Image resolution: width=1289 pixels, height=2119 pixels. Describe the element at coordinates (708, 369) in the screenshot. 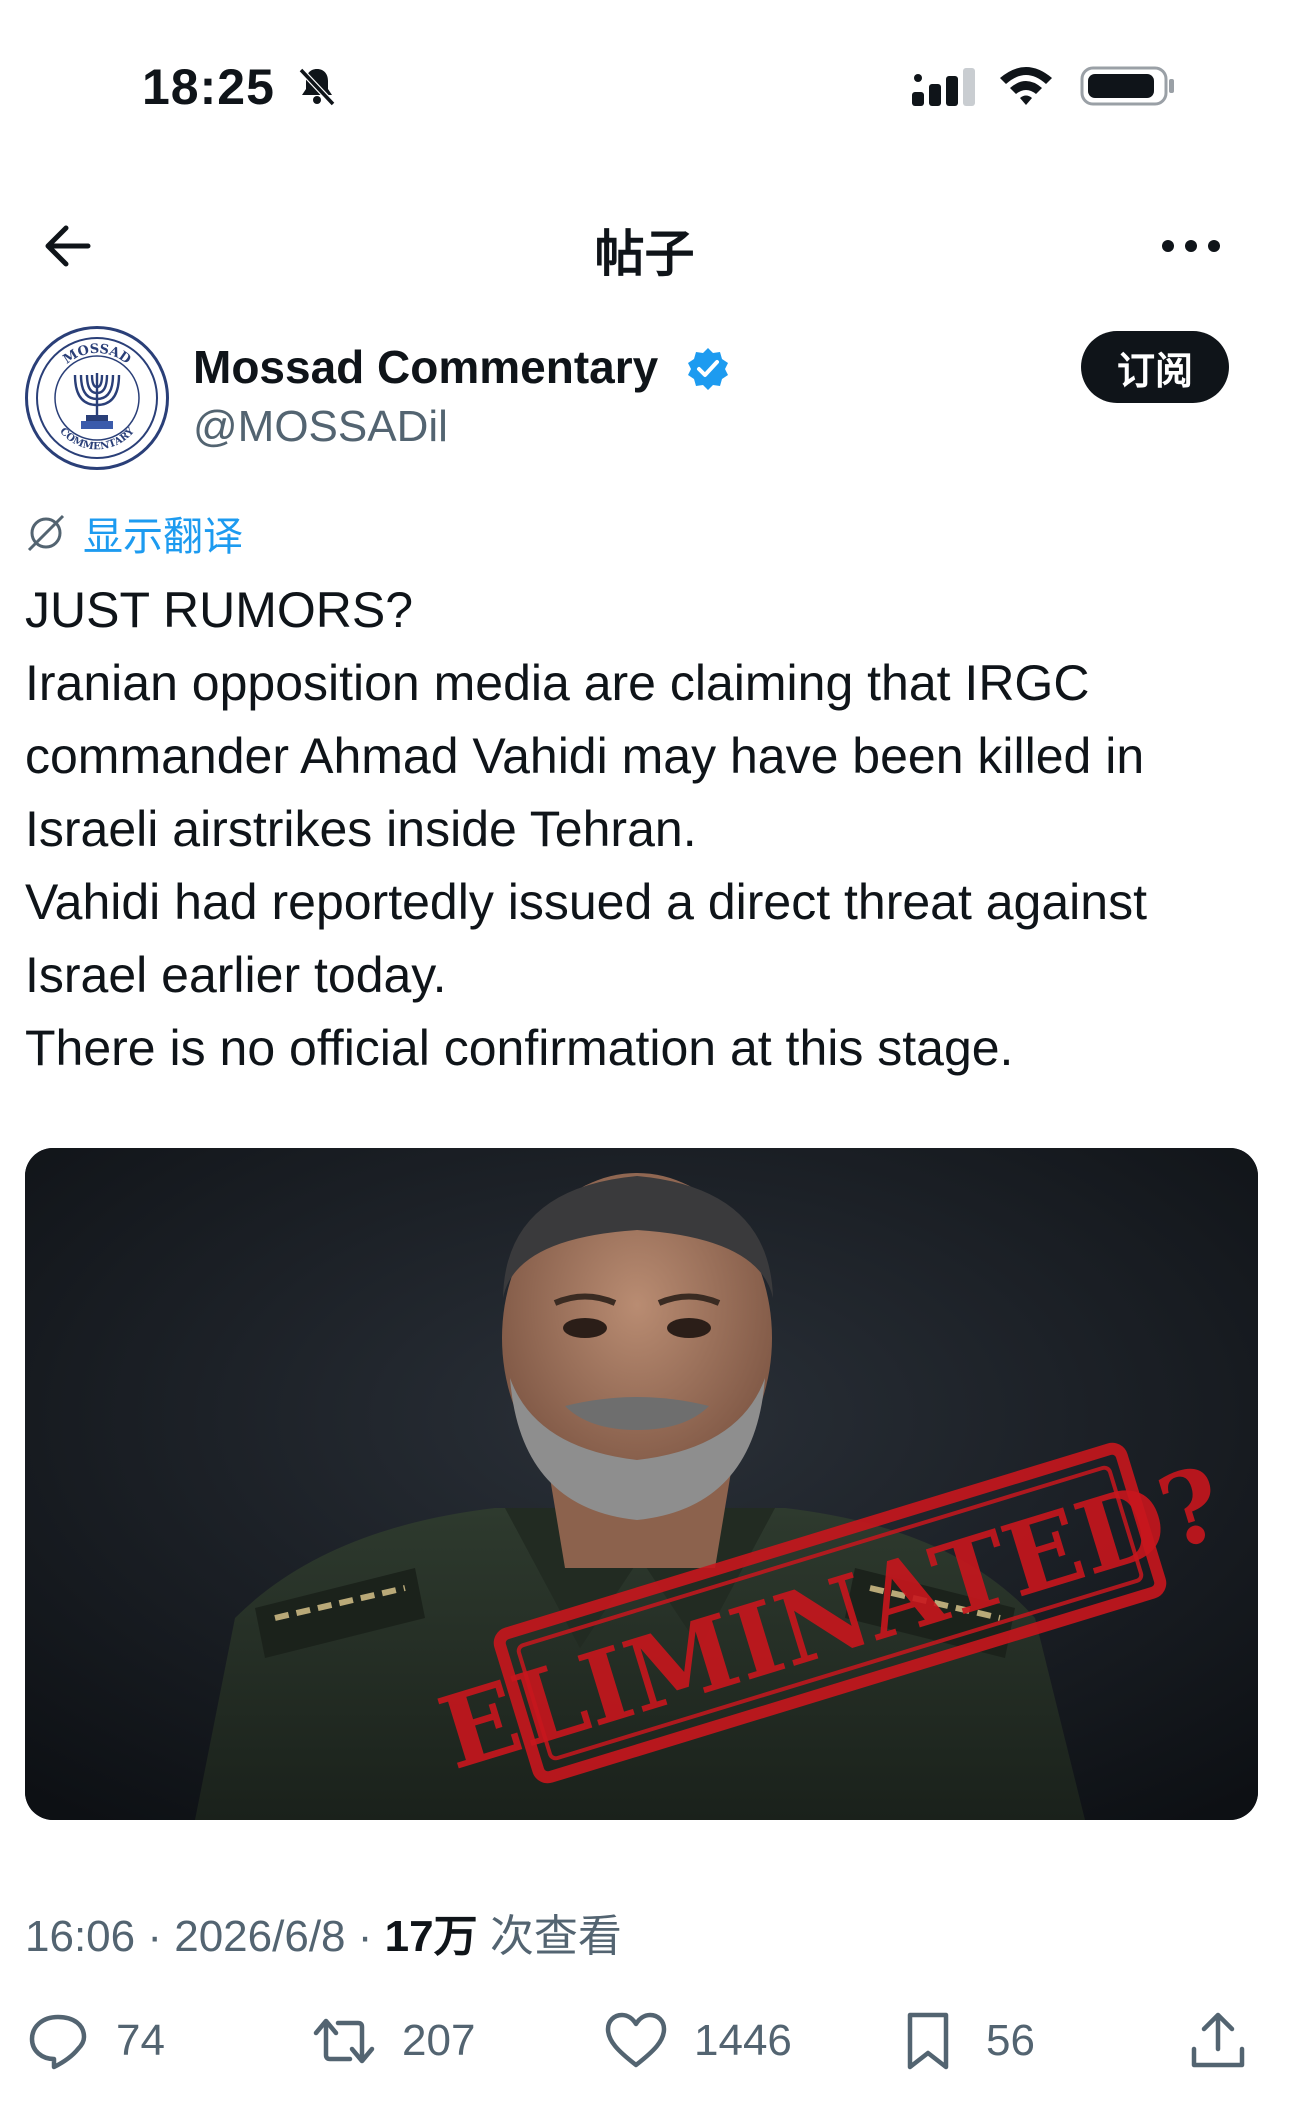

I see `verified-badge-icon` at that location.